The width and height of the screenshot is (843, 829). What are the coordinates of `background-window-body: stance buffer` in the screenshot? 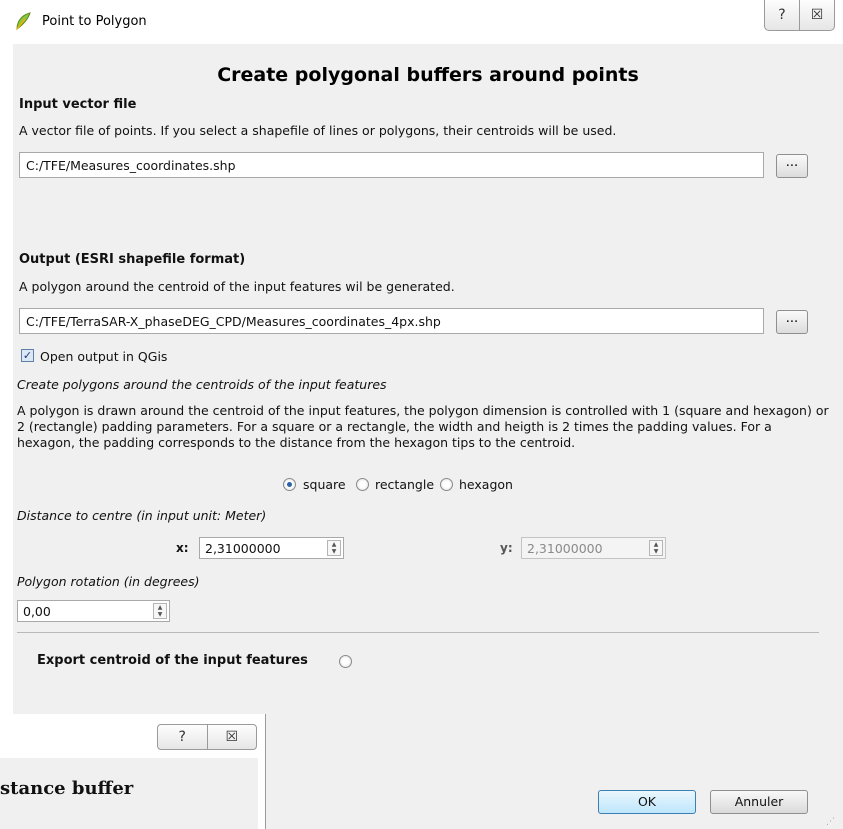 It's located at (129, 793).